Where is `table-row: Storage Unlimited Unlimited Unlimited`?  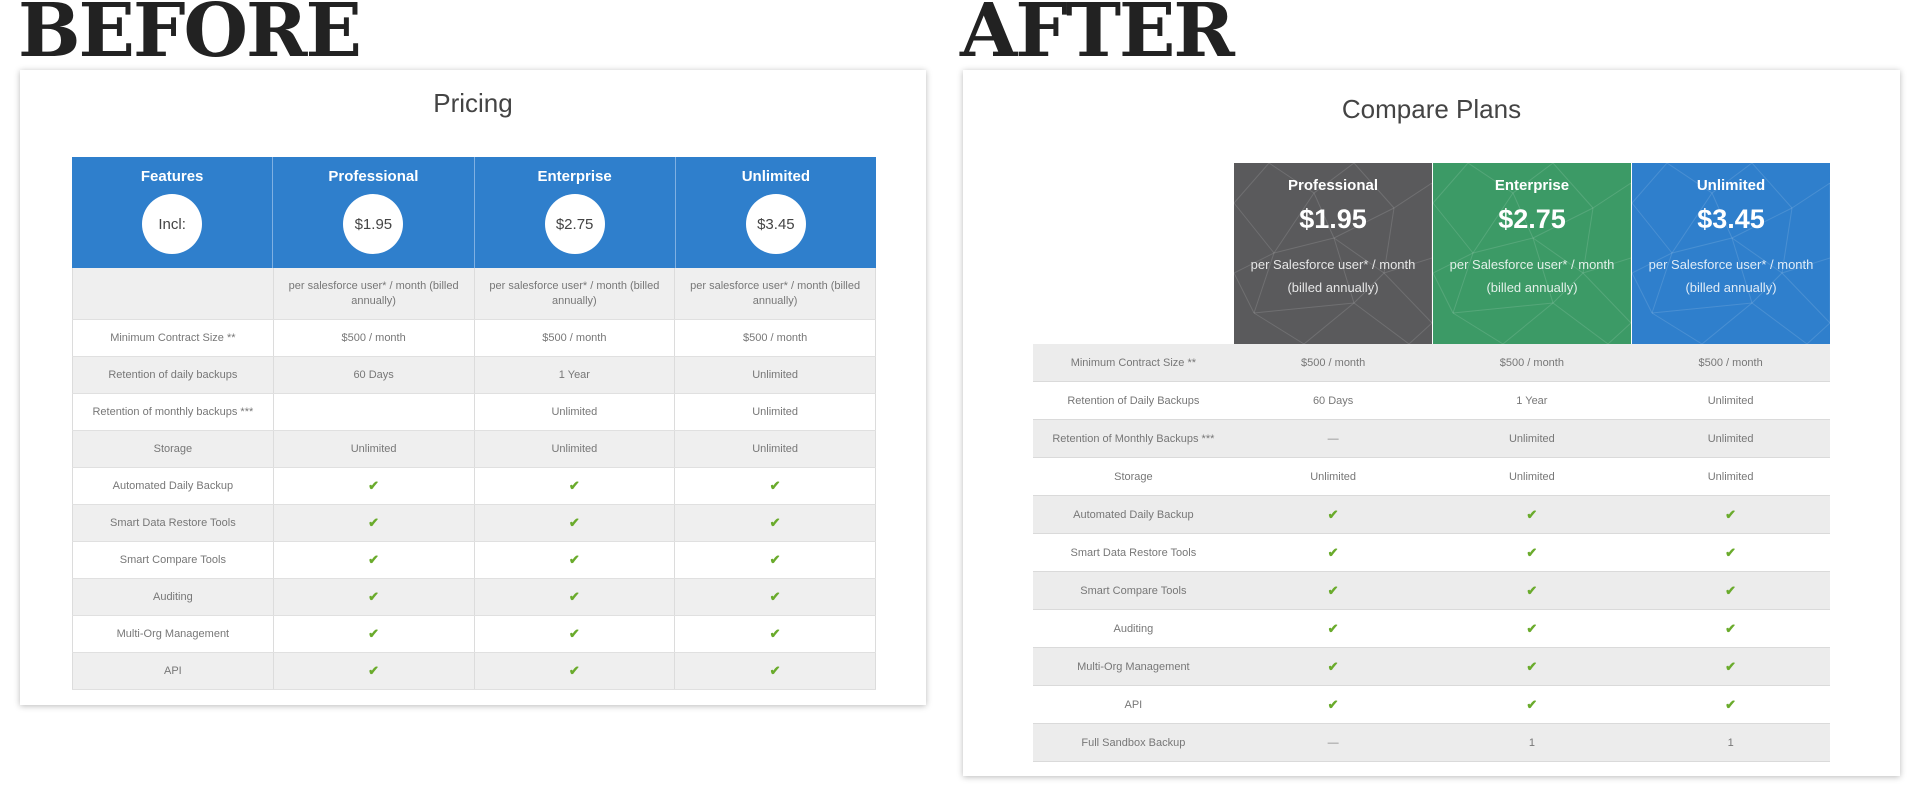 table-row: Storage Unlimited Unlimited Unlimited is located at coordinates (1431, 477).